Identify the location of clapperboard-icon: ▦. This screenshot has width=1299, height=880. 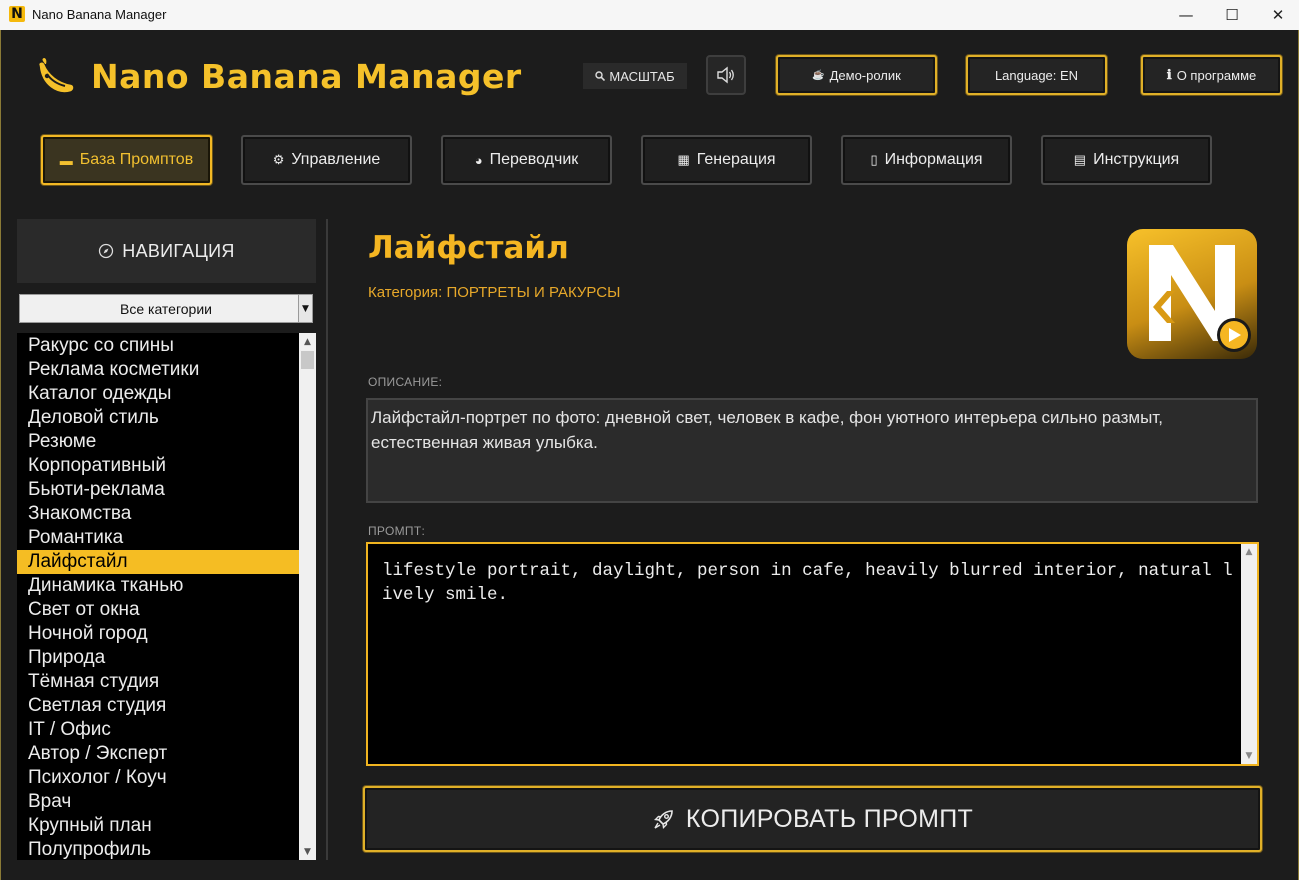
(683, 159).